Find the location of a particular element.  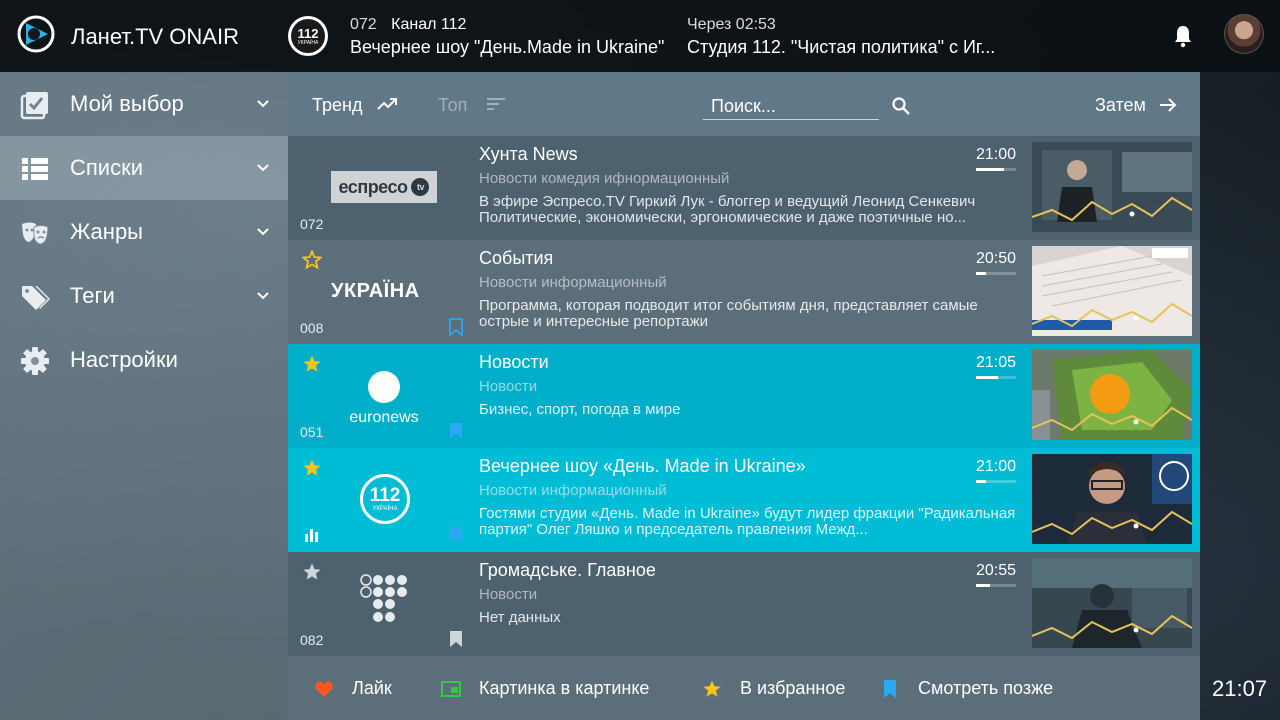

sort-icon is located at coordinates (496, 104).